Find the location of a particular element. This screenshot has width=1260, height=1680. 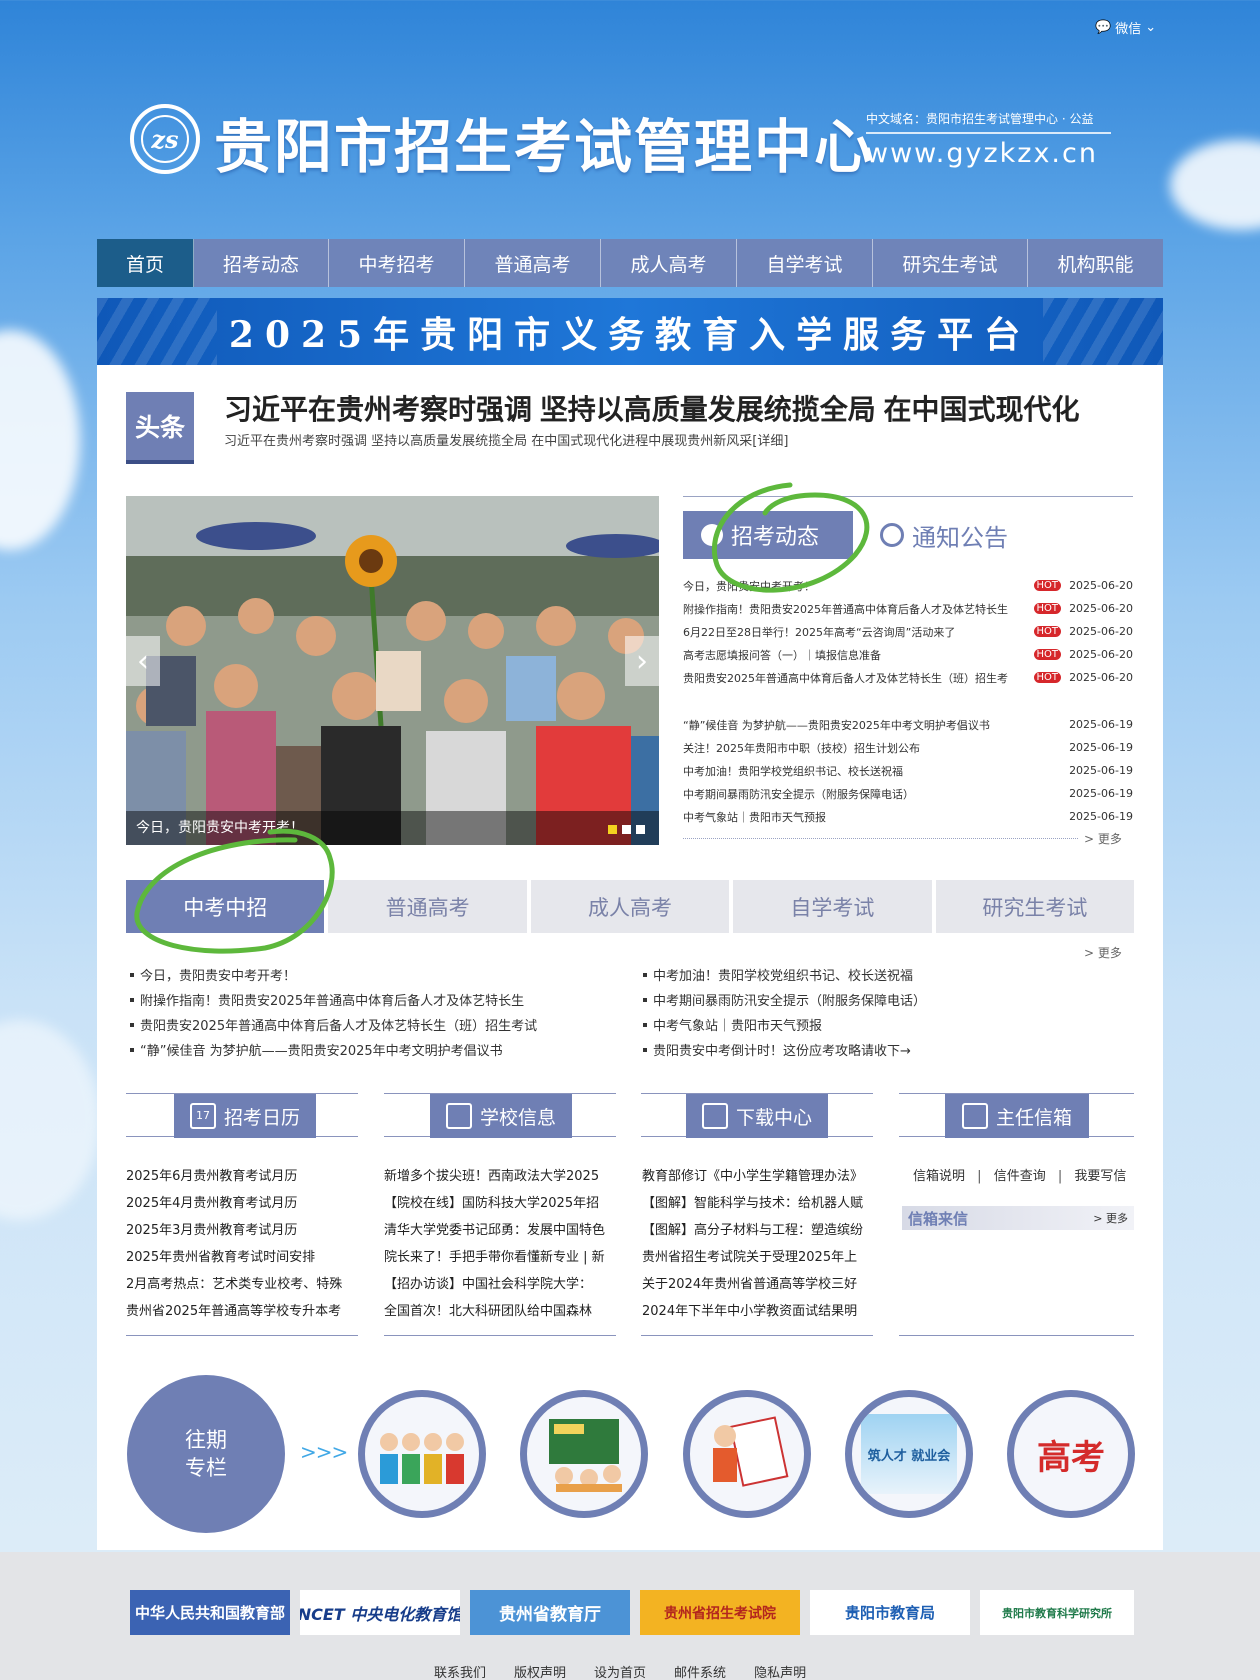

past-columns-badge: 往期 专栏 is located at coordinates (206, 1454).